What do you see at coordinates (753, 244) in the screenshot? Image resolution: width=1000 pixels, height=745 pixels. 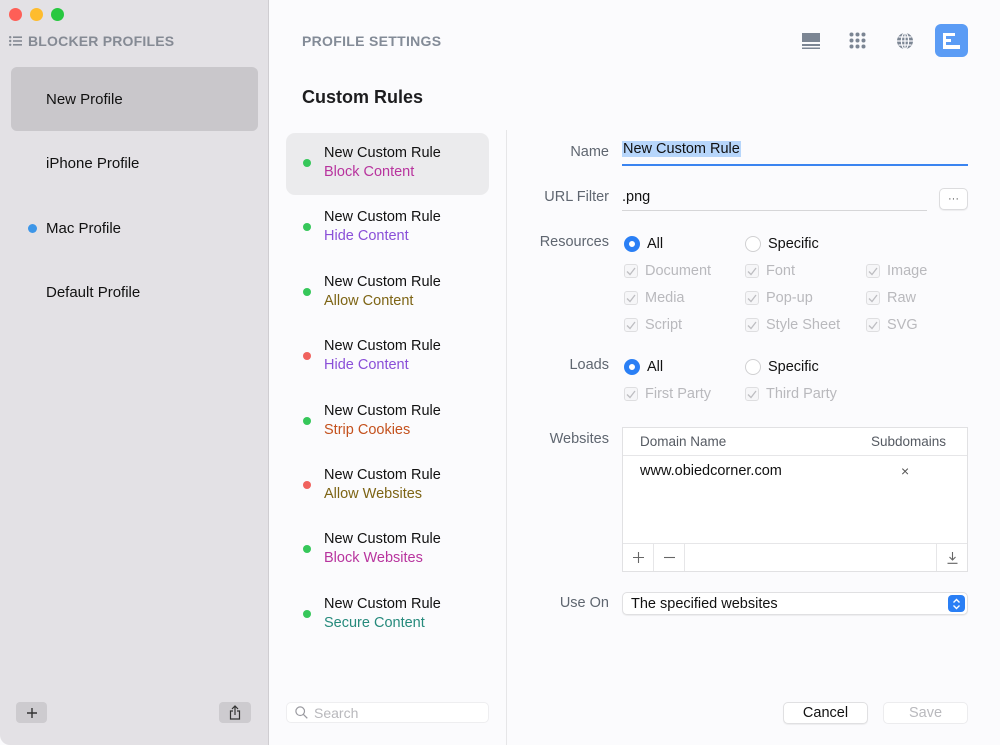 I see `radio-unselected-icon` at bounding box center [753, 244].